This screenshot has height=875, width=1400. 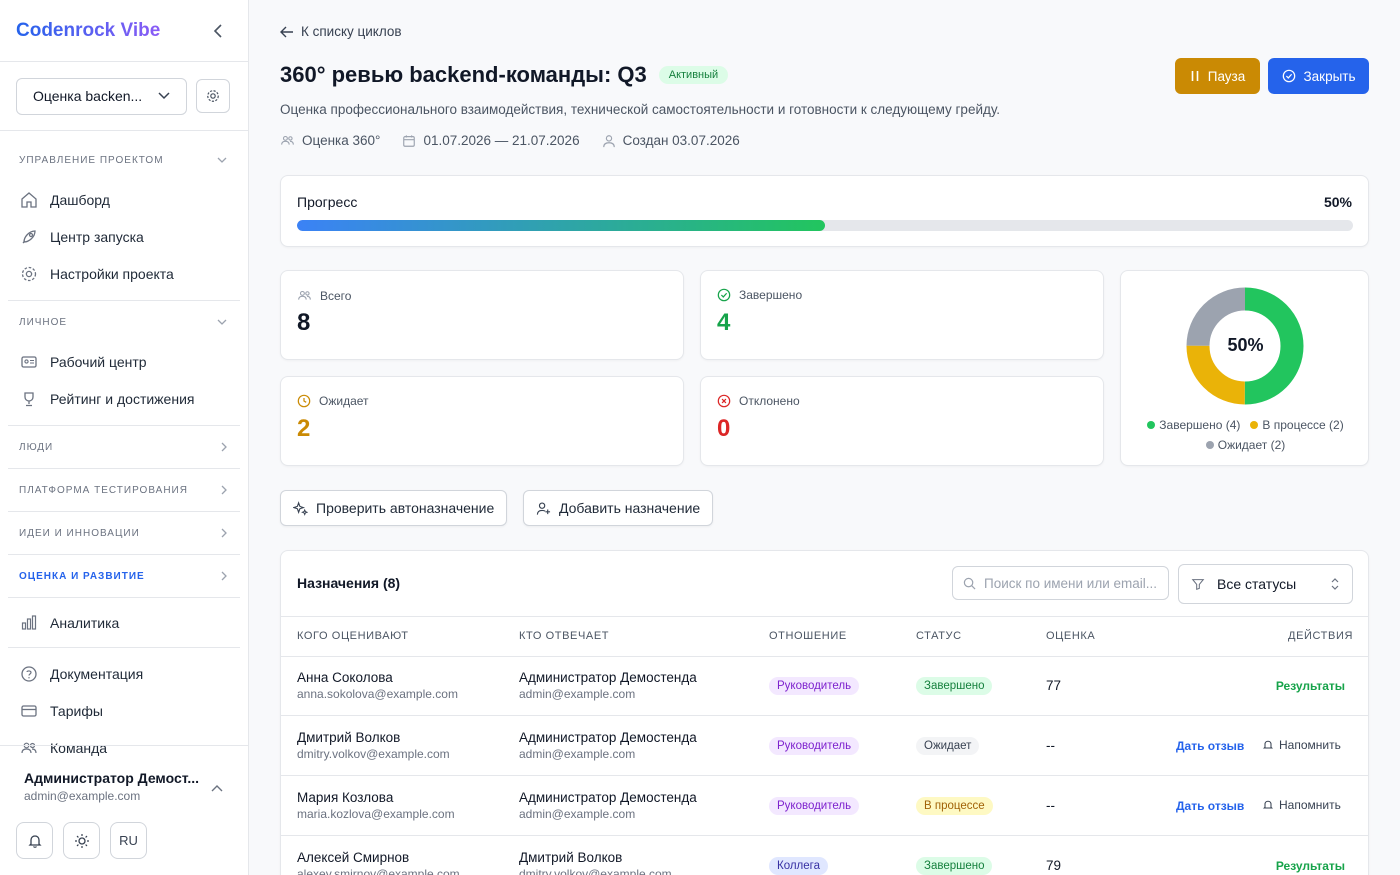 I want to click on status-filter-label: Все статусы, so click(x=1257, y=584).